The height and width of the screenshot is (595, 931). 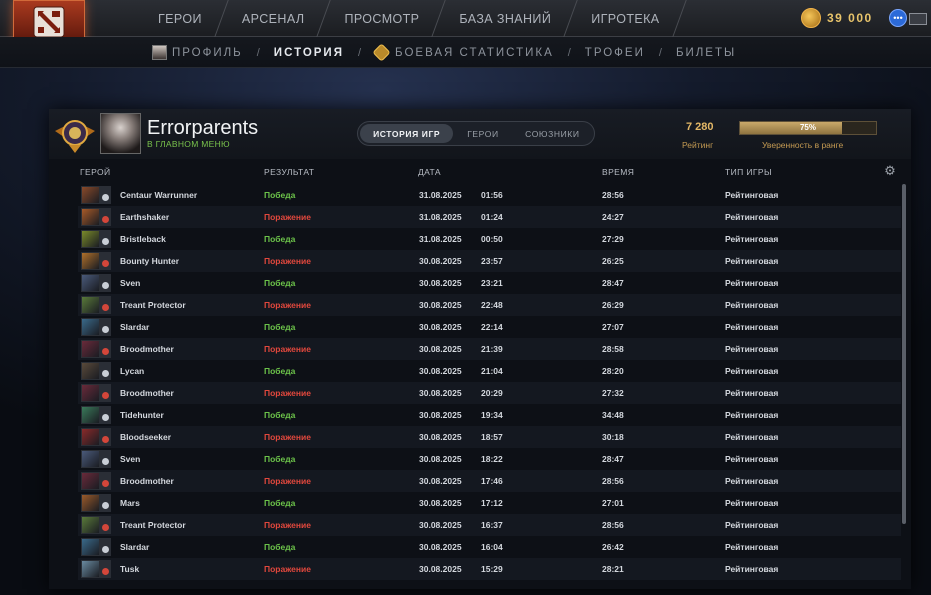 I want to click on hero-name: Sven, so click(x=130, y=283).